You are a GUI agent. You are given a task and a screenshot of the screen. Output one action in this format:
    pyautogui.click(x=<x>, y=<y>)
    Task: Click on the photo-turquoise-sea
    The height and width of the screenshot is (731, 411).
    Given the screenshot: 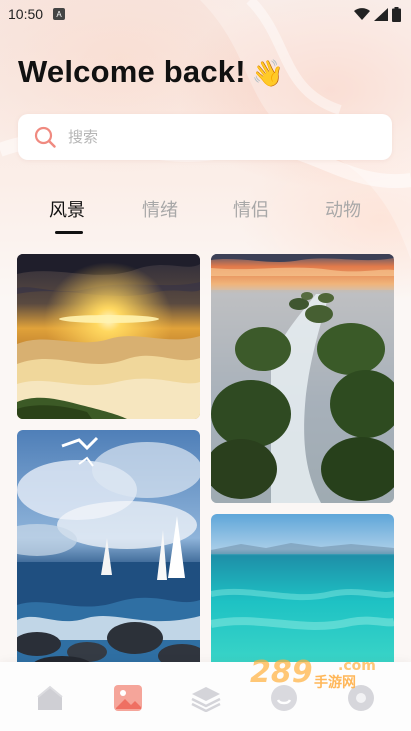 What is the action you would take?
    pyautogui.click(x=302, y=588)
    